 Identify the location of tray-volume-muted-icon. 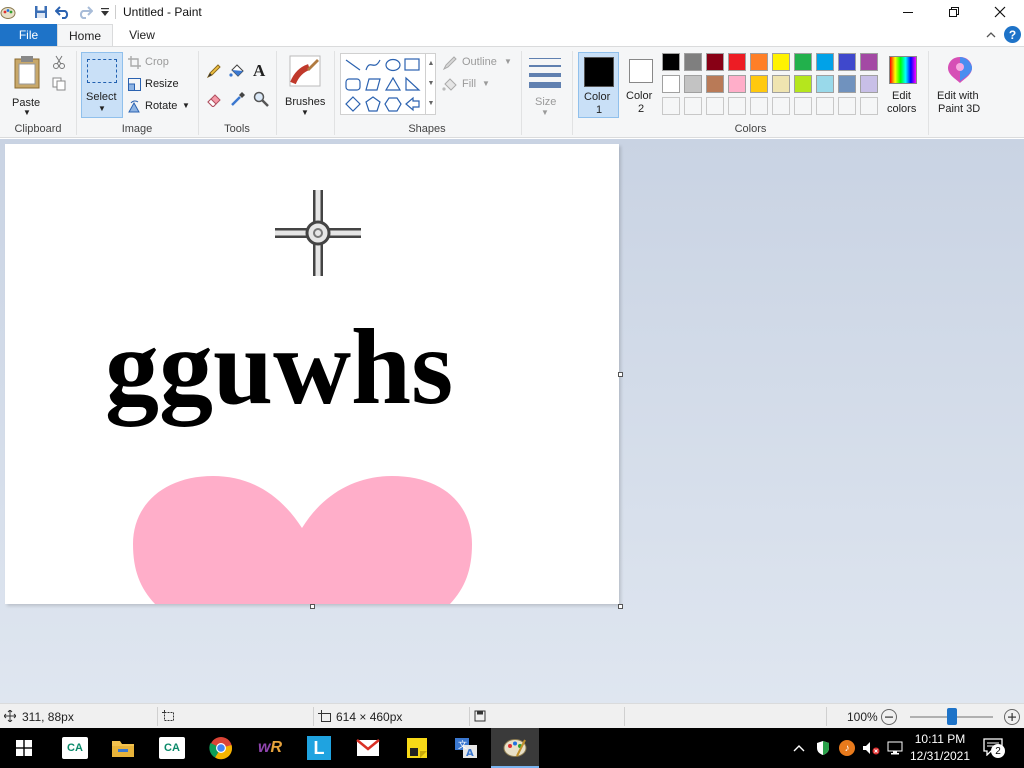
(871, 748).